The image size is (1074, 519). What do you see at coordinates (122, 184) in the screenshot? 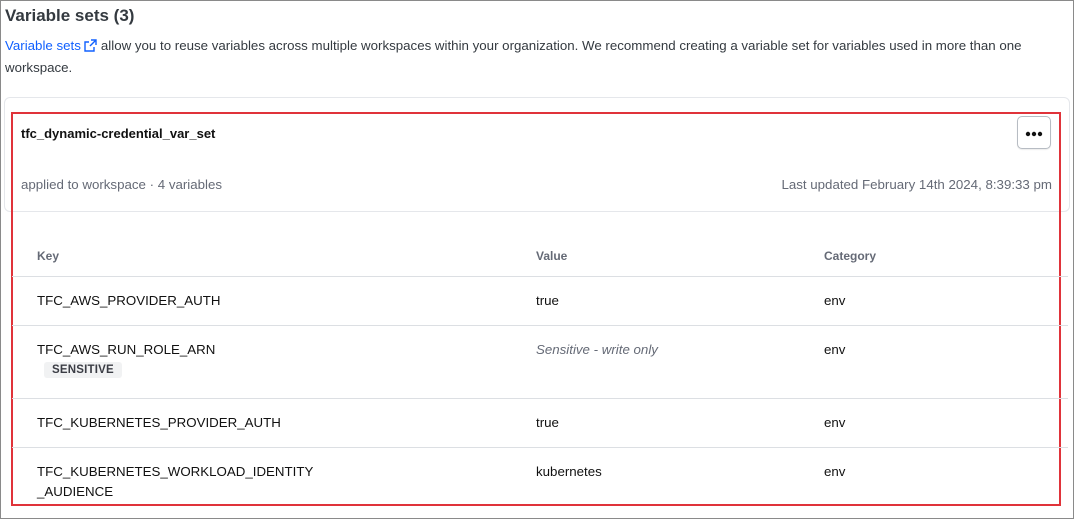
I see `variable-set-meta: applied to workspace · 4 variables` at bounding box center [122, 184].